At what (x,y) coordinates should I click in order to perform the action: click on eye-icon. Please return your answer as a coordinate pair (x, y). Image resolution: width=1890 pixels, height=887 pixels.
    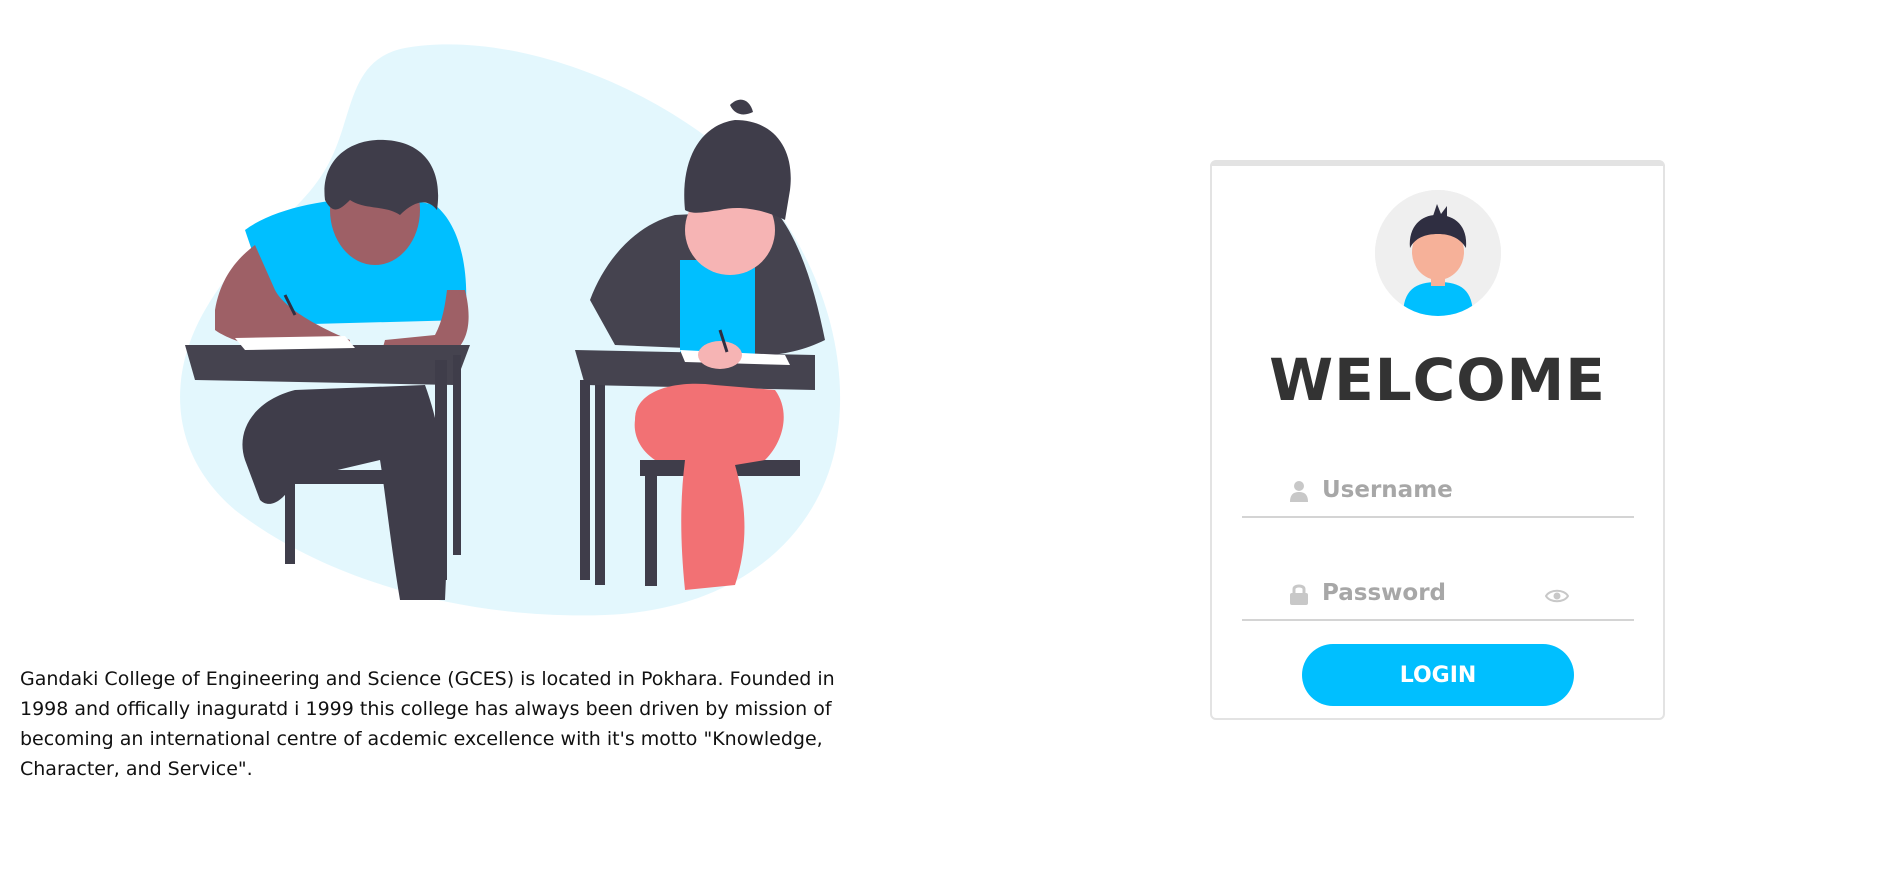
    Looking at the image, I should click on (1557, 596).